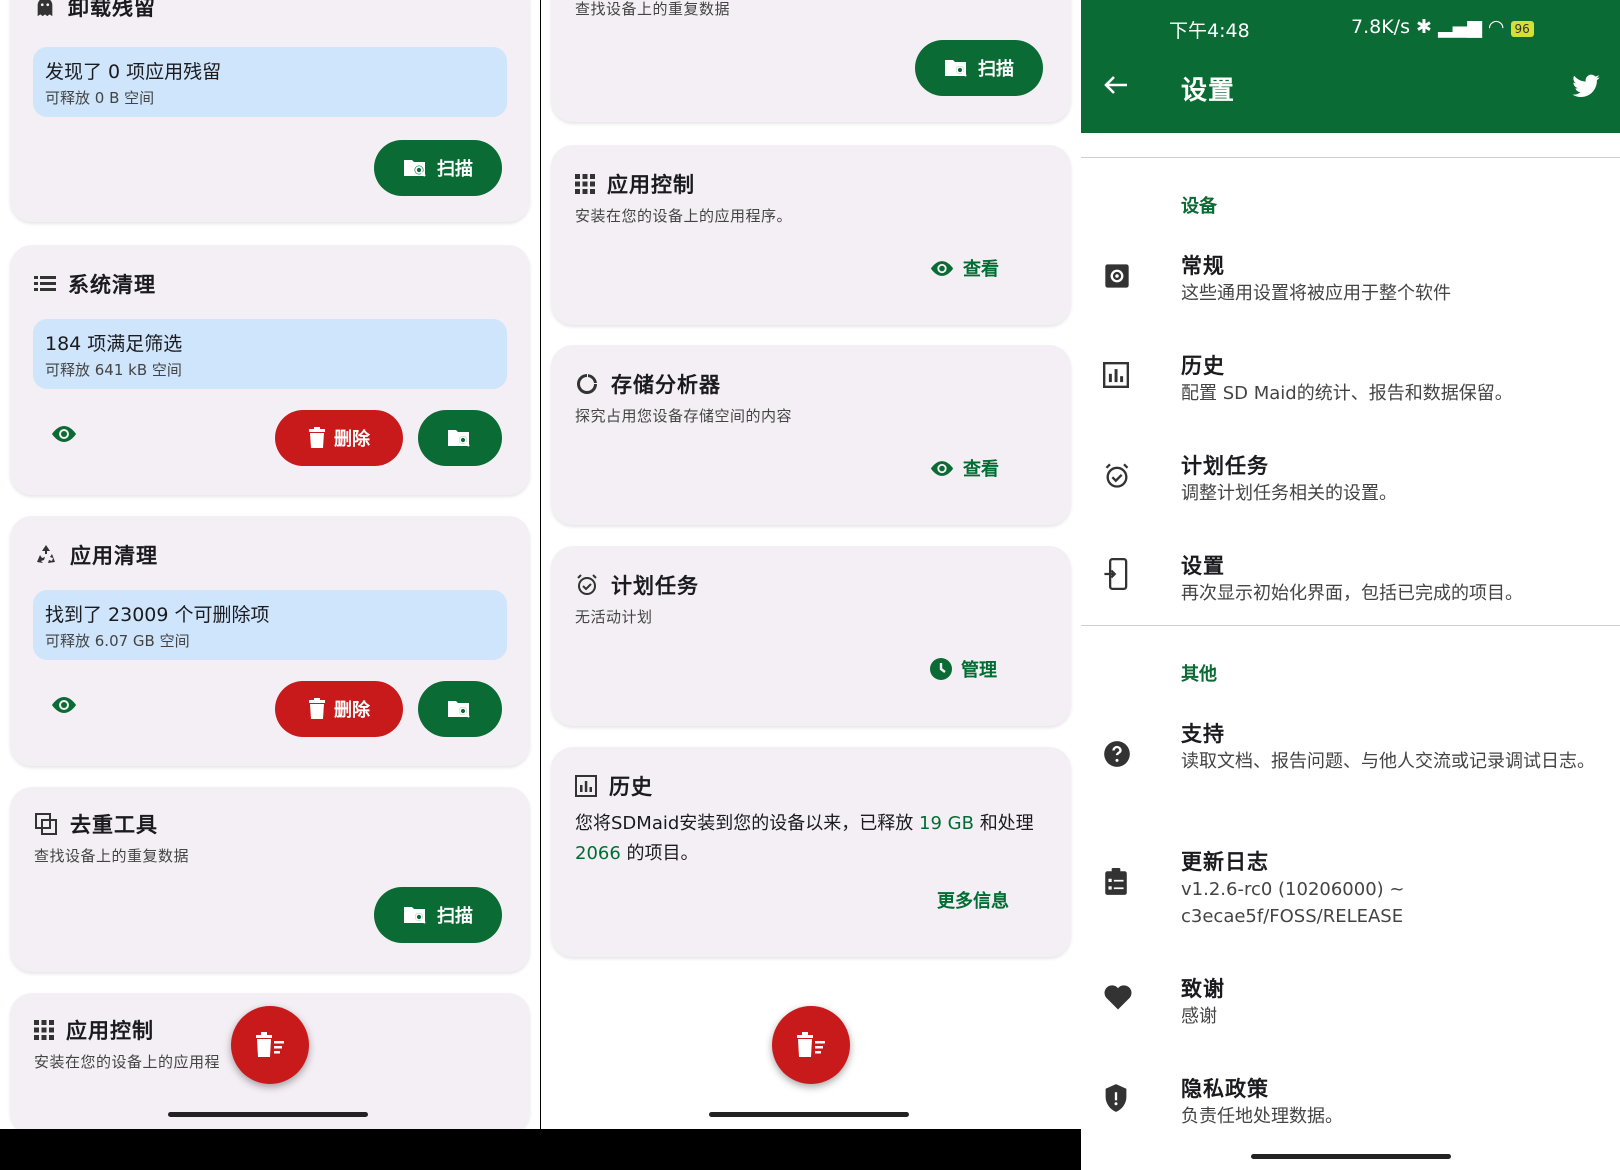 The width and height of the screenshot is (1620, 1170). What do you see at coordinates (270, 879) in the screenshot?
I see `card-deduplicator: 去重工具 查找设备上的重复数据 扫描` at bounding box center [270, 879].